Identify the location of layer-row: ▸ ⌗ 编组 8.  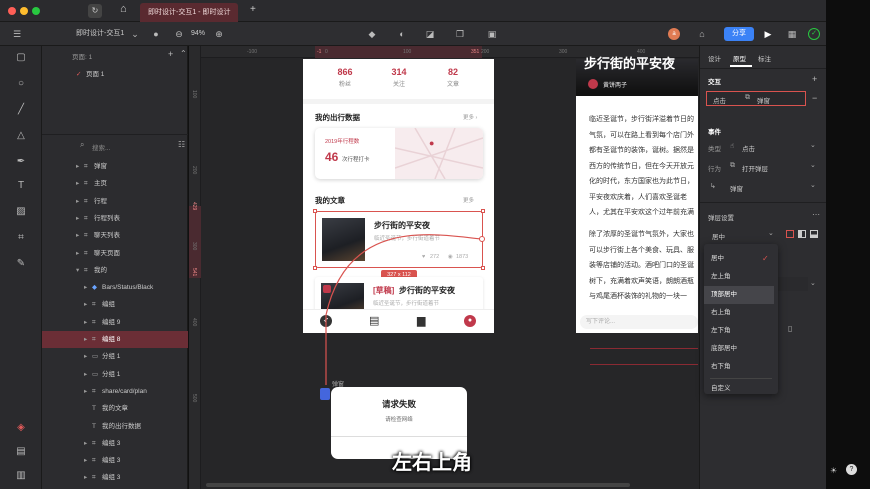
(115, 339).